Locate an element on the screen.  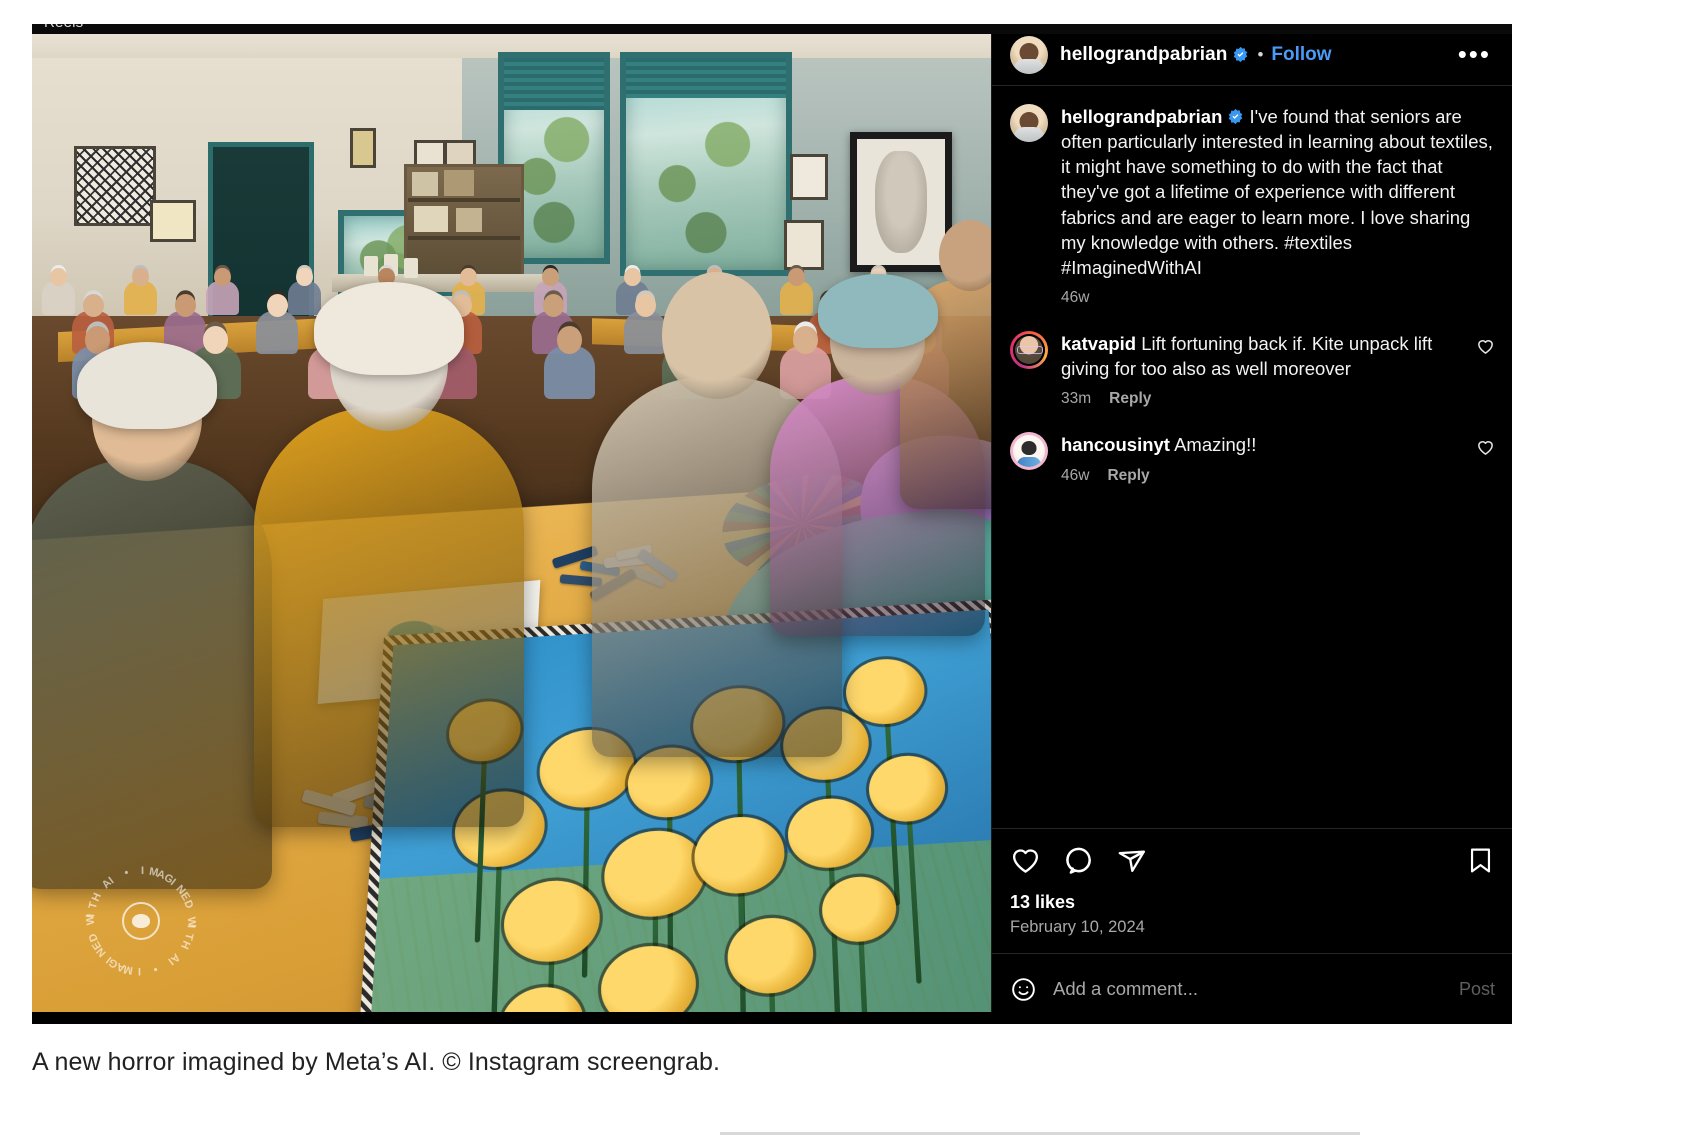
comment-body: Amazing!! is located at coordinates (1215, 445).